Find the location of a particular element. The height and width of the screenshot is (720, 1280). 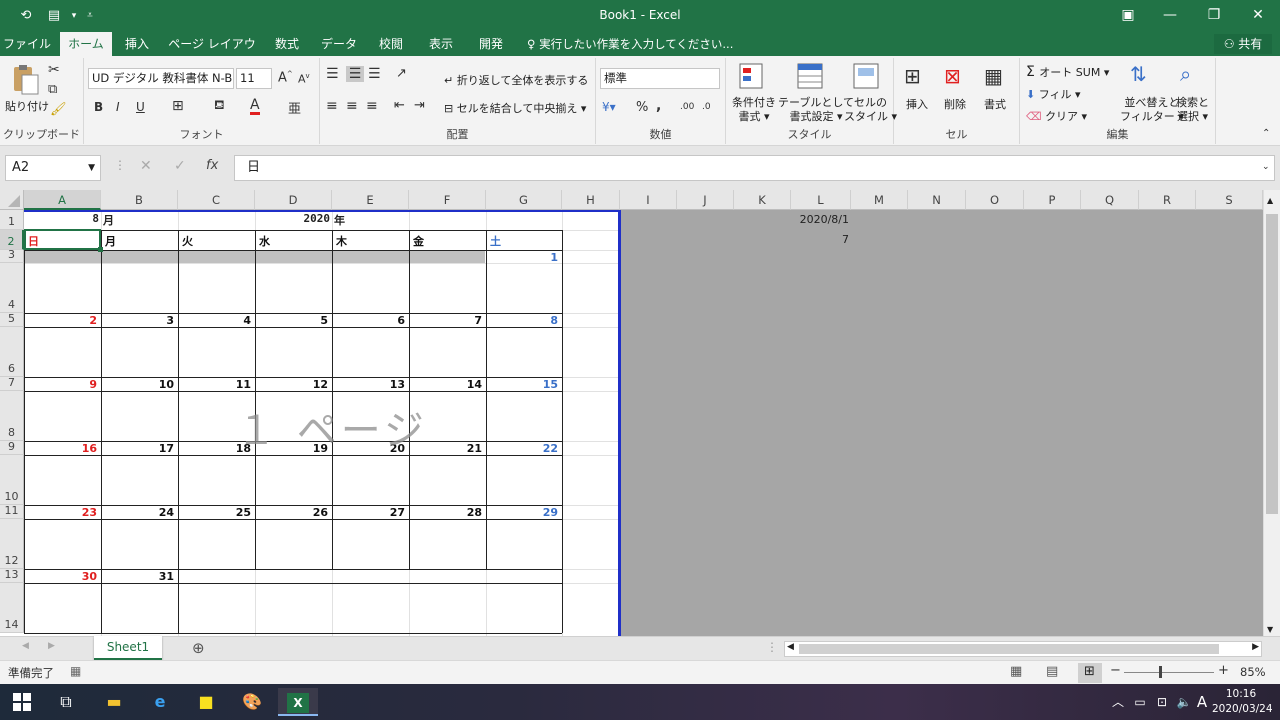

clear-button: ⌫ クリア ▾ is located at coordinates (1056, 116).